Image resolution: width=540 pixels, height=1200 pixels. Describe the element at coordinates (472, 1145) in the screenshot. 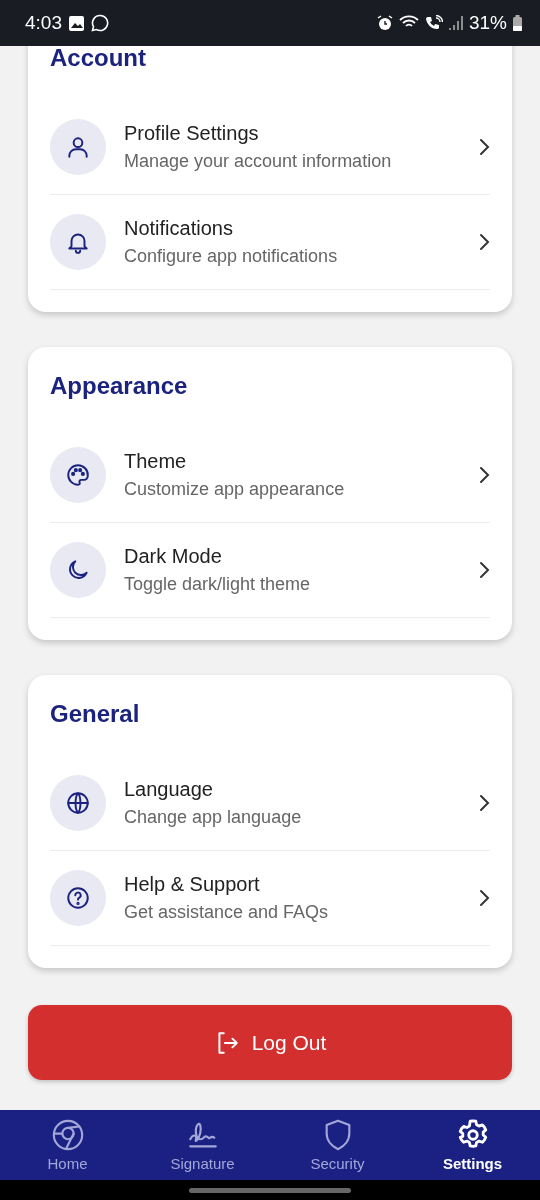

I see `nav-tab: Settings` at that location.